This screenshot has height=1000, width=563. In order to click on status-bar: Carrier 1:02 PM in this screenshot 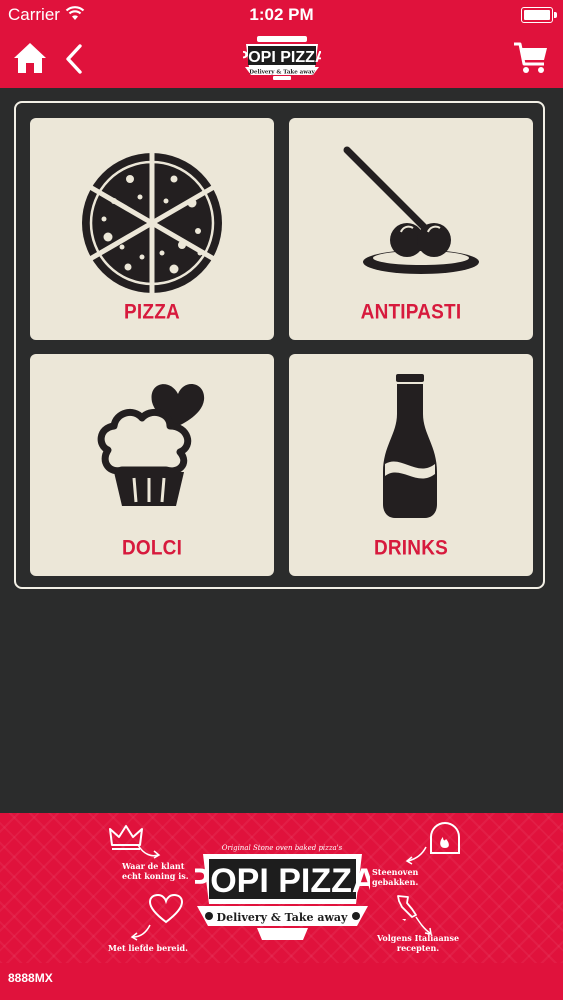, I will do `click(281, 15)`.